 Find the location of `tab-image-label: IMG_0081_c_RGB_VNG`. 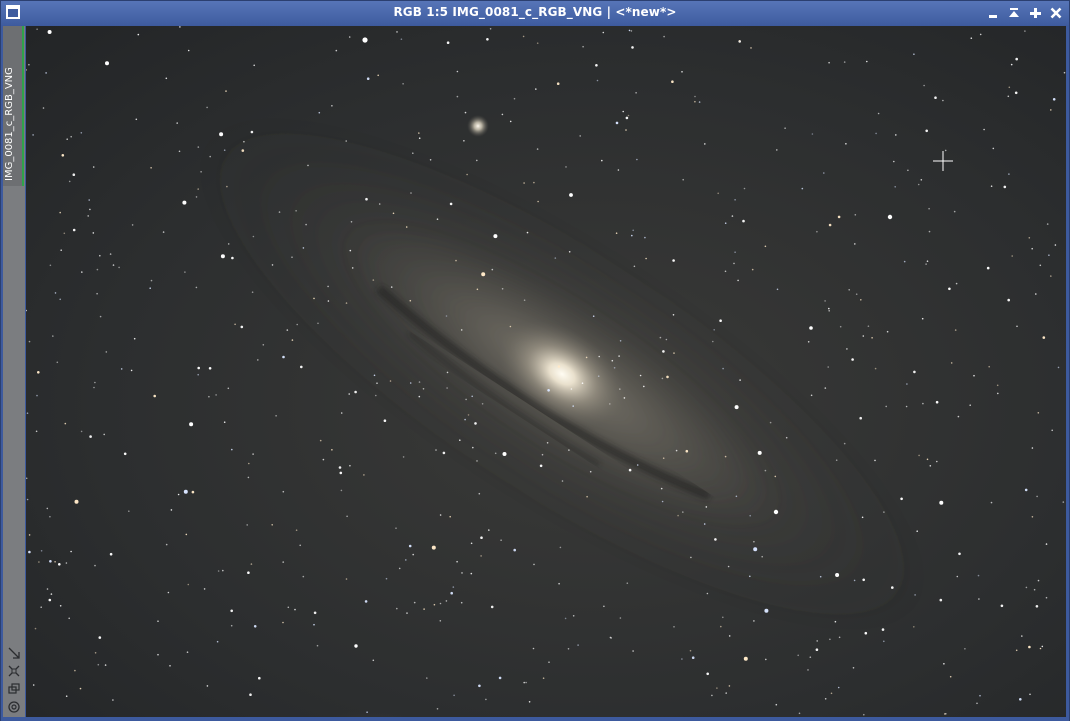

tab-image-label: IMG_0081_c_RGB_VNG is located at coordinates (9, 124).